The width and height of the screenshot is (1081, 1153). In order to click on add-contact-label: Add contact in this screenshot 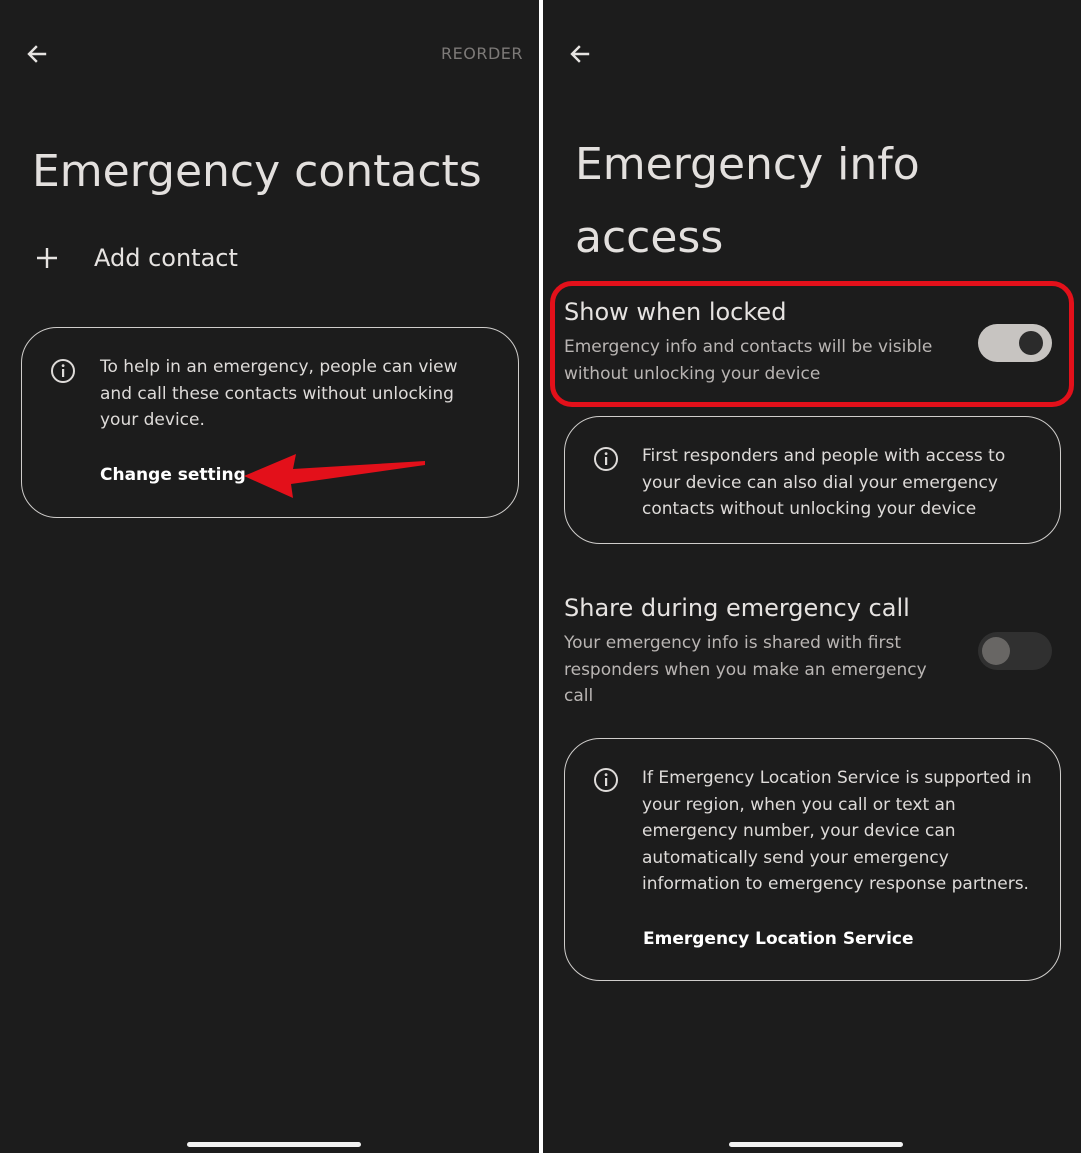, I will do `click(166, 258)`.